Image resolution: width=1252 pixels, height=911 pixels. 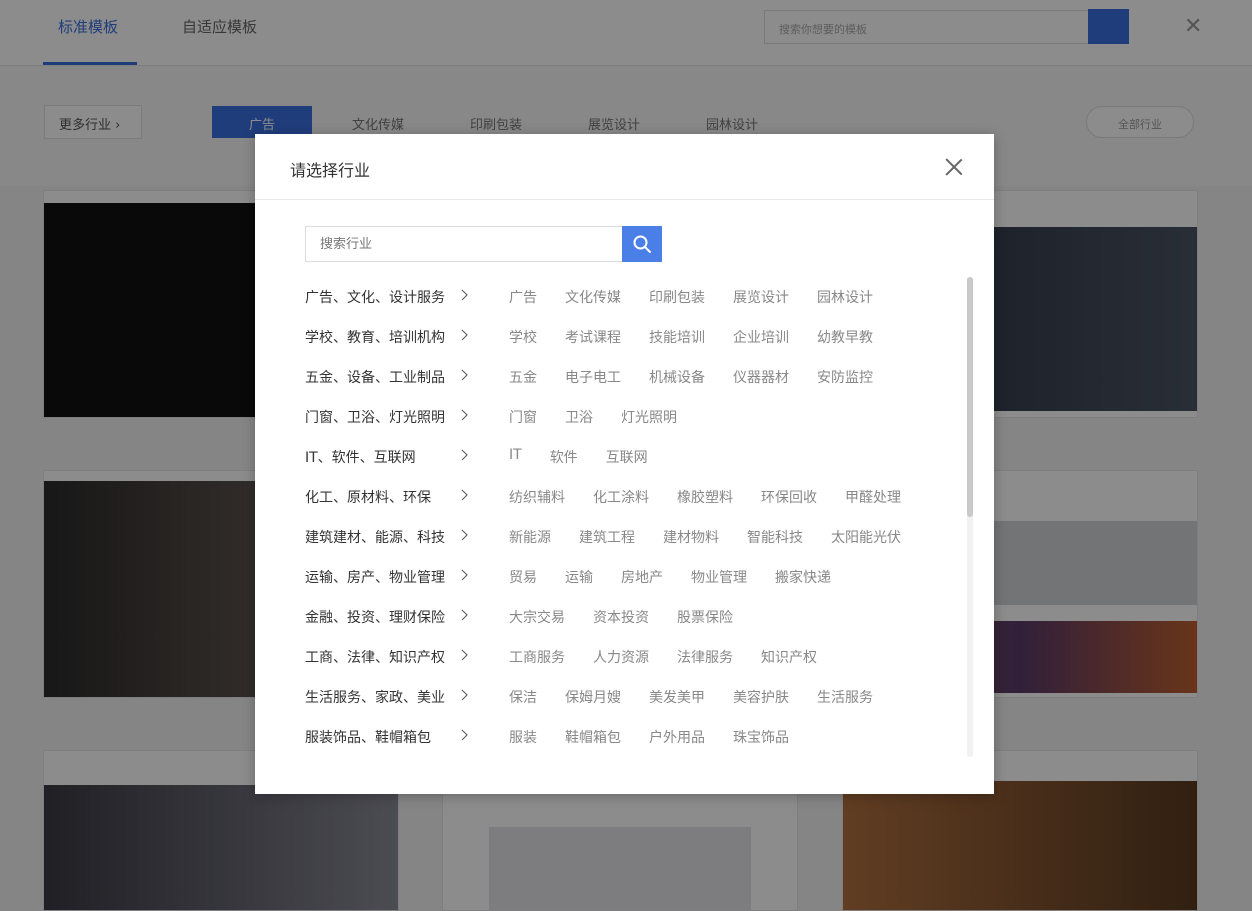 What do you see at coordinates (523, 417) in the screenshot?
I see `subcategory-item: 门窗` at bounding box center [523, 417].